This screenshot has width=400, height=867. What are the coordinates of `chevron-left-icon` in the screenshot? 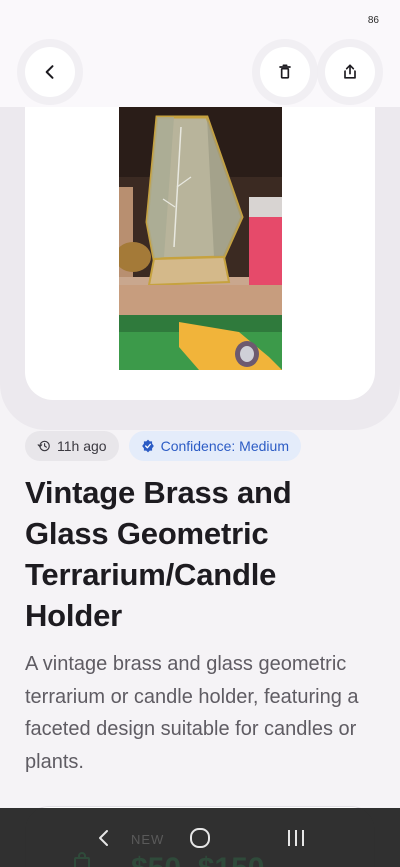 It's located at (49, 72).